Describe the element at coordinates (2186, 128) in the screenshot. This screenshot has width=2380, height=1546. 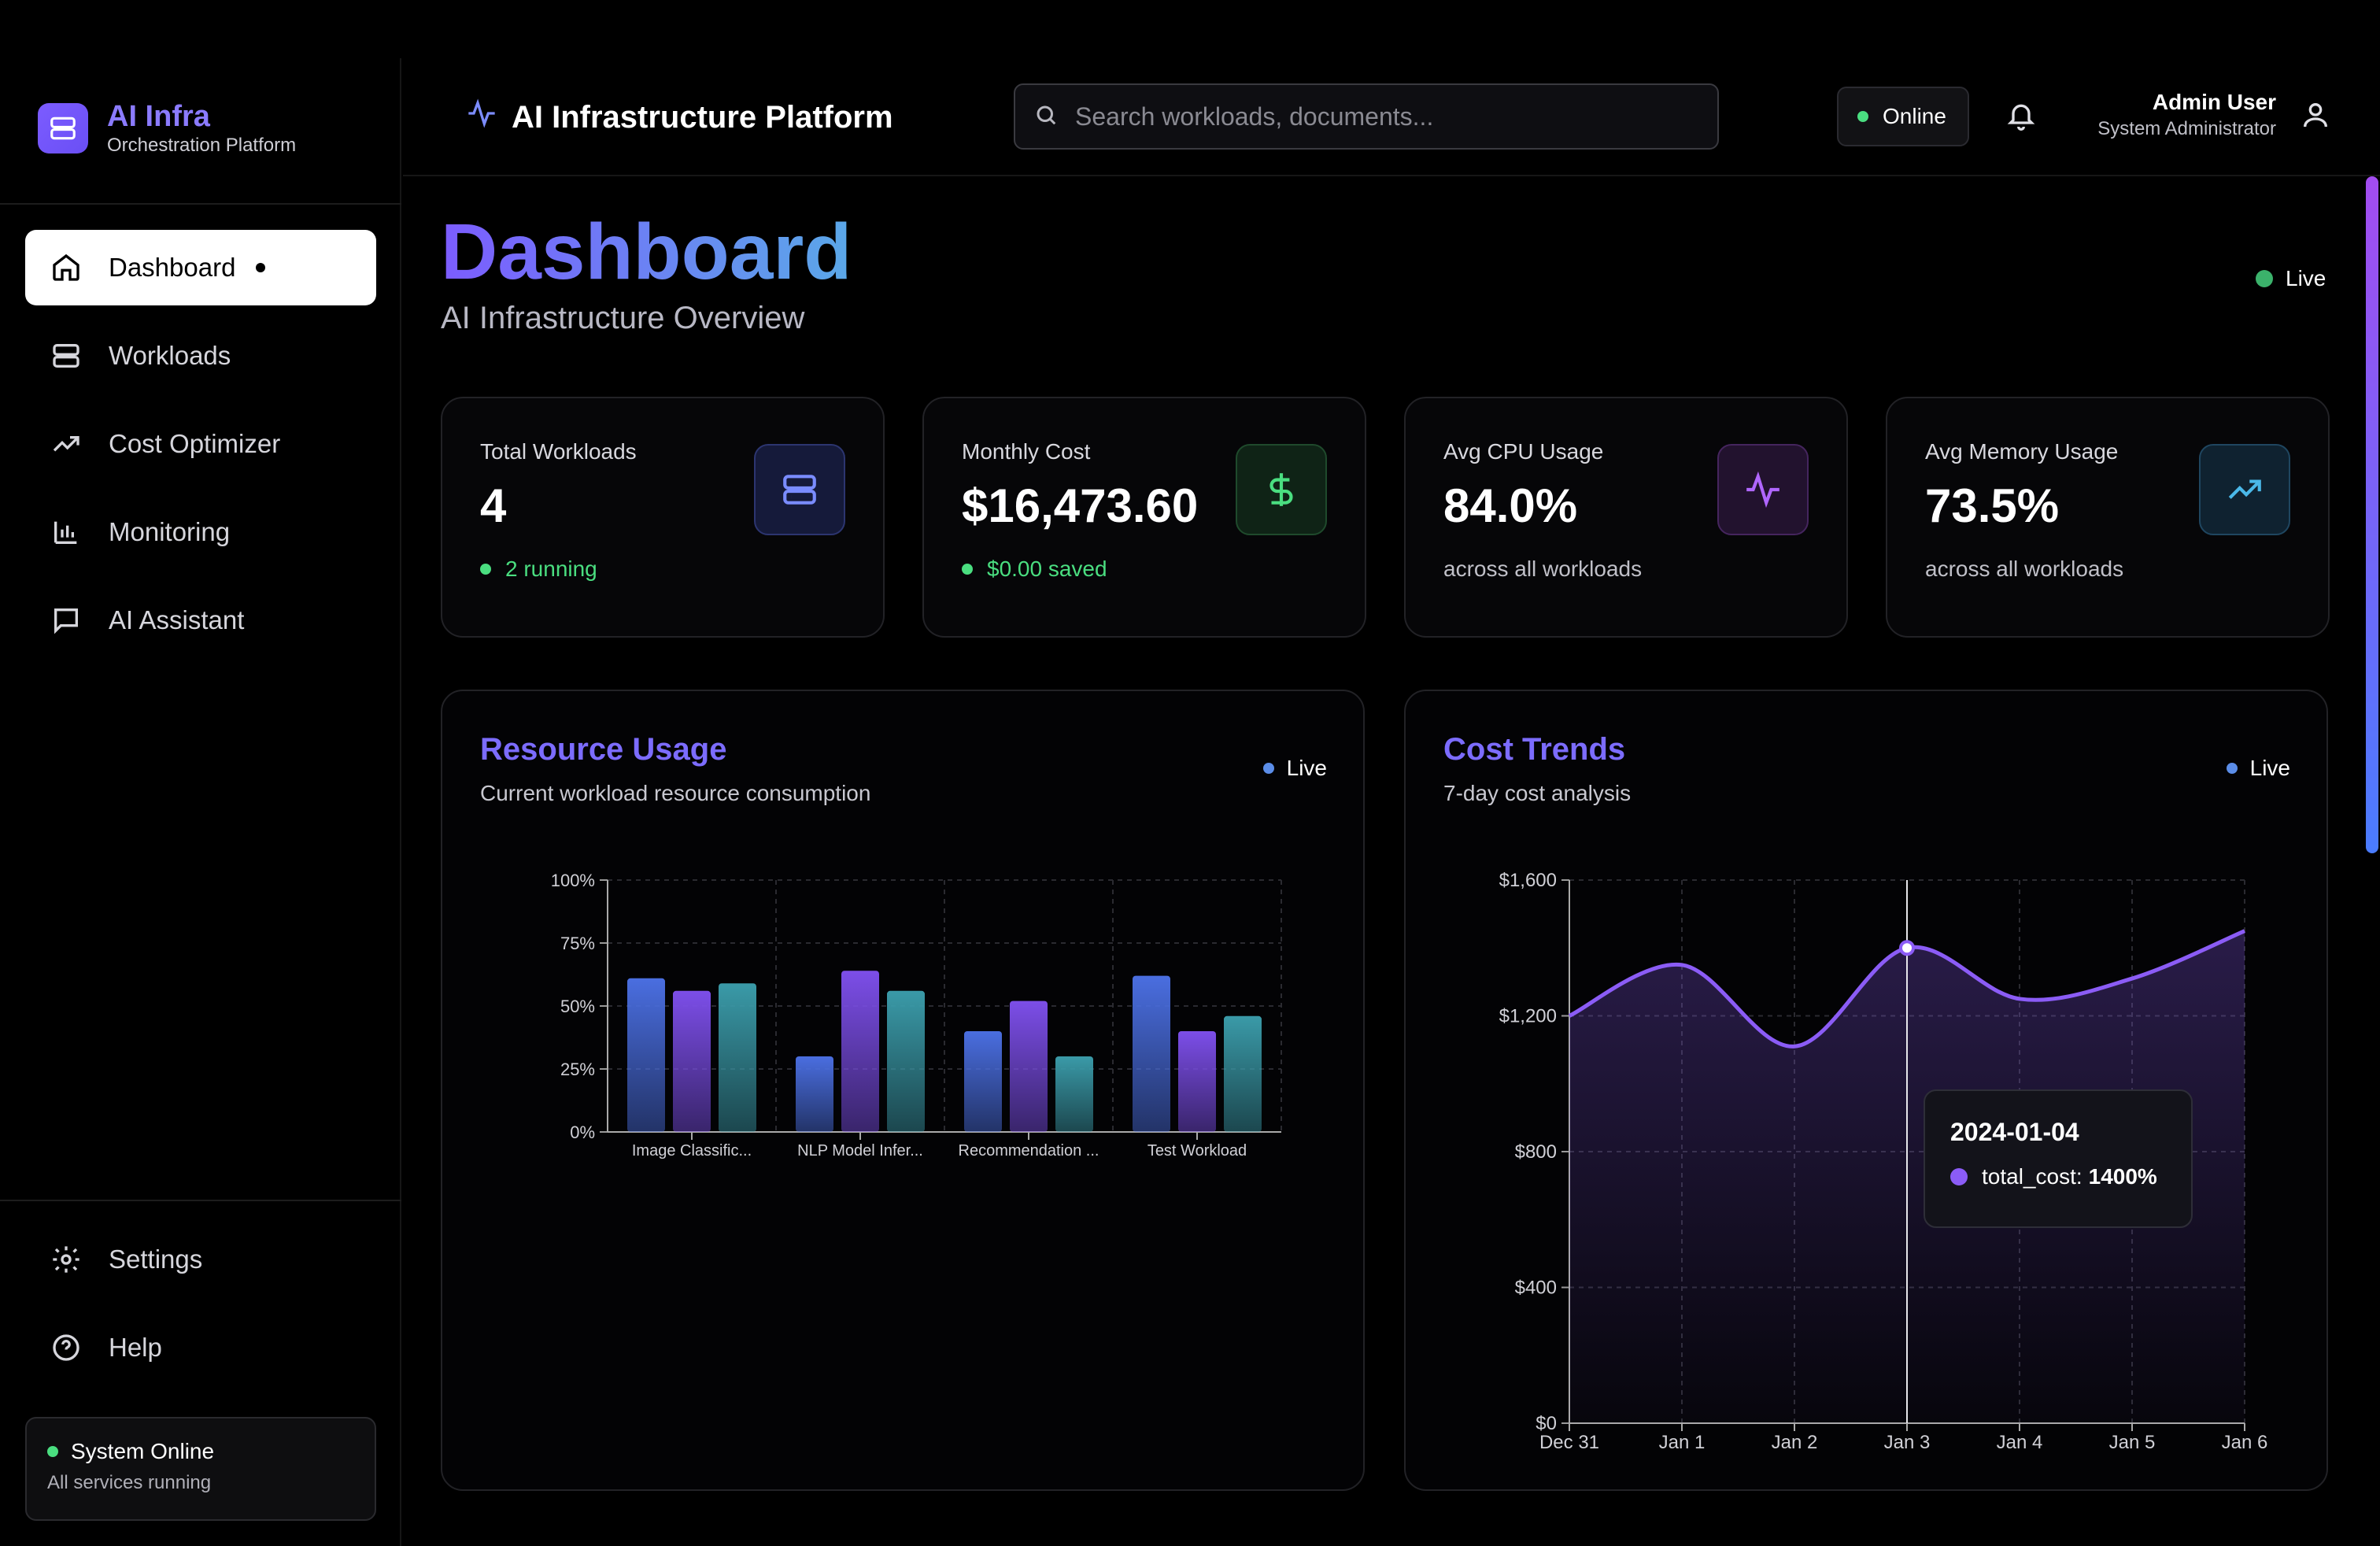
I see `user-role: System Administrator` at that location.